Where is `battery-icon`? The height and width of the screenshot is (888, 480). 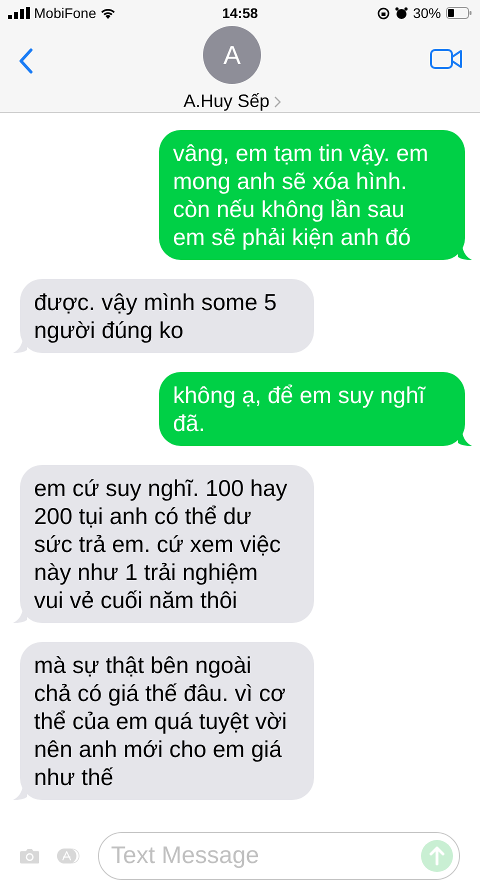
battery-icon is located at coordinates (459, 13).